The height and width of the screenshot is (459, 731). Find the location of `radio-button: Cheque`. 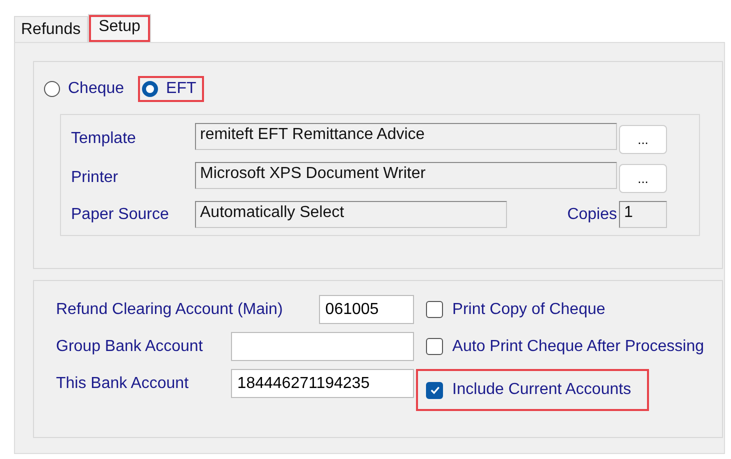

radio-button: Cheque is located at coordinates (86, 89).